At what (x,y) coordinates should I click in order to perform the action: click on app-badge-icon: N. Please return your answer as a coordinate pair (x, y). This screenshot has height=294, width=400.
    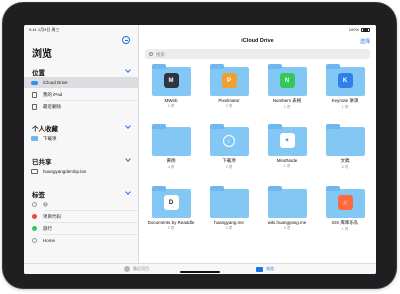
    Looking at the image, I should click on (287, 80).